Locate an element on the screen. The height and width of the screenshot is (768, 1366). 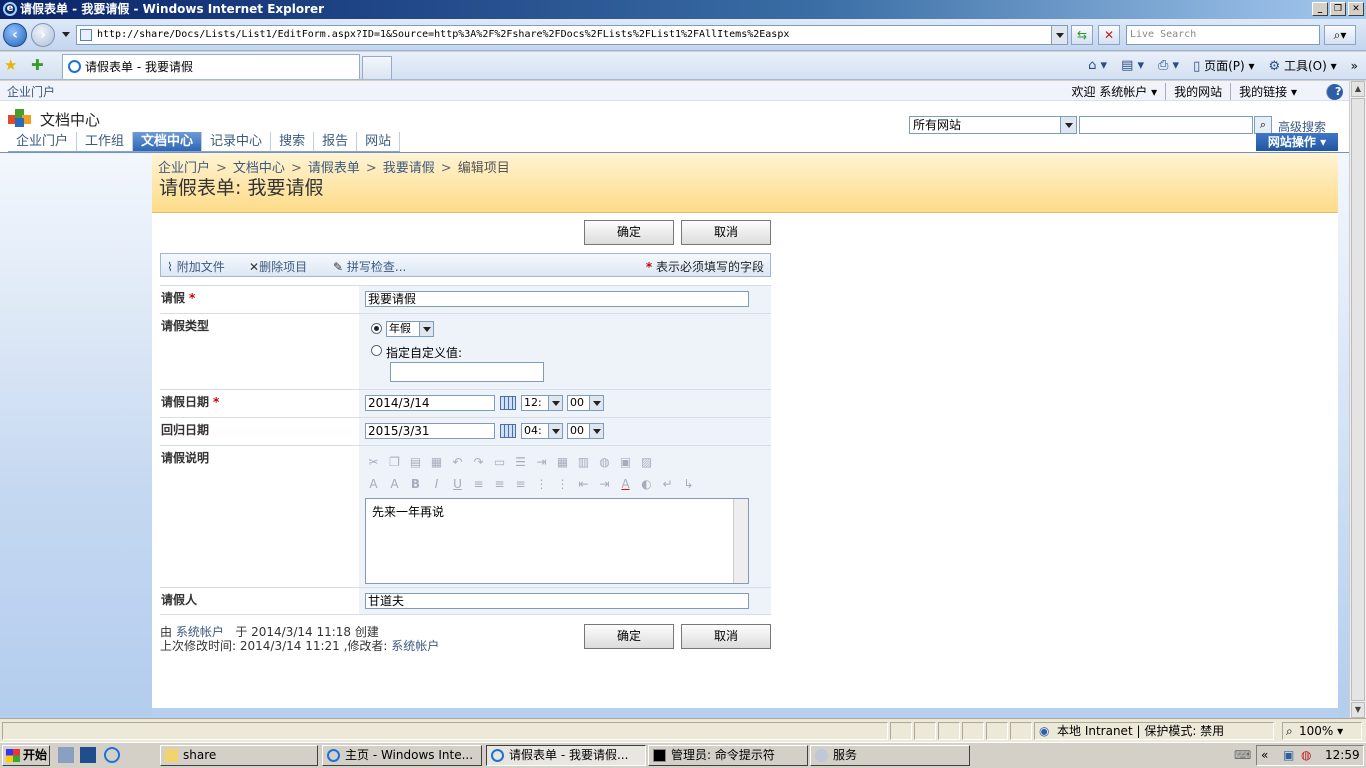
volume-muted-icon: ◍ is located at coordinates (1306, 755).